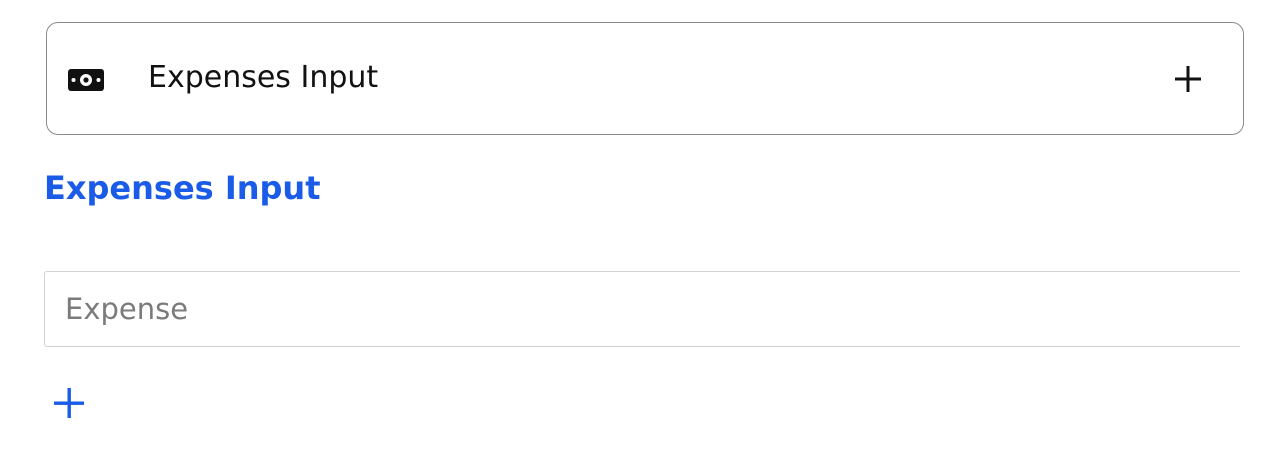 Image resolution: width=1284 pixels, height=454 pixels. I want to click on add-expense-button, so click(69, 403).